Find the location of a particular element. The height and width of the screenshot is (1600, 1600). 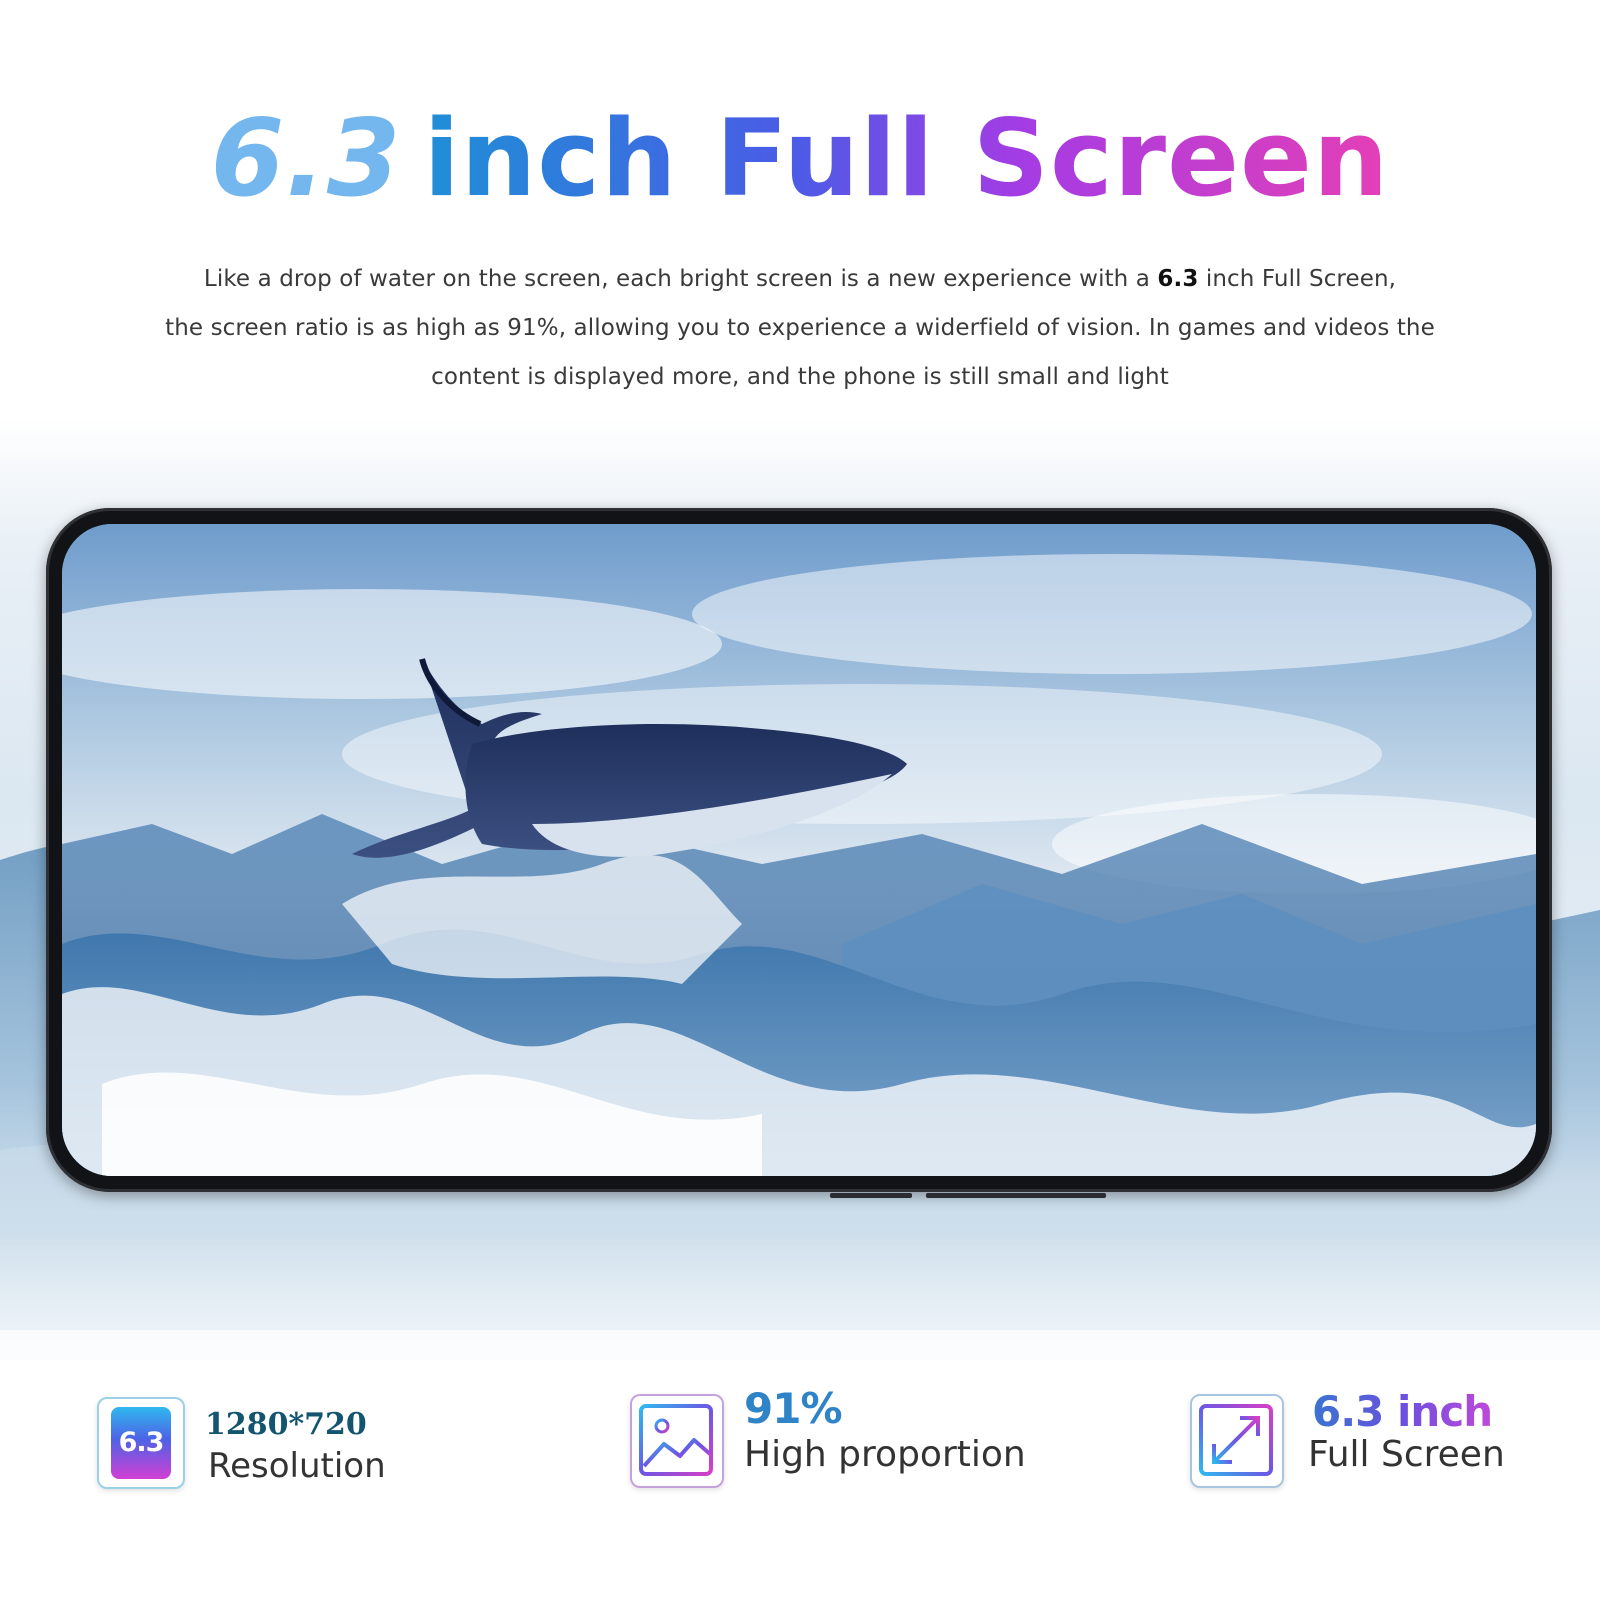

headline: 6.3 inch Full Screen is located at coordinates (800, 159).